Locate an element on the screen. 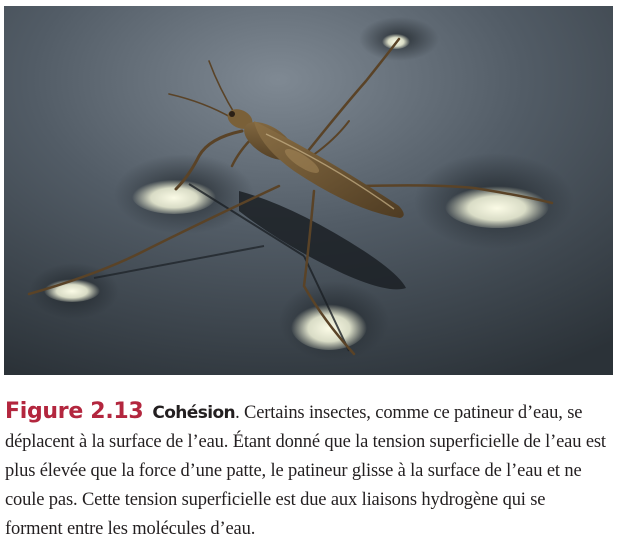  caption-line-5: forment entre les molécules d’eau. is located at coordinates (130, 529).